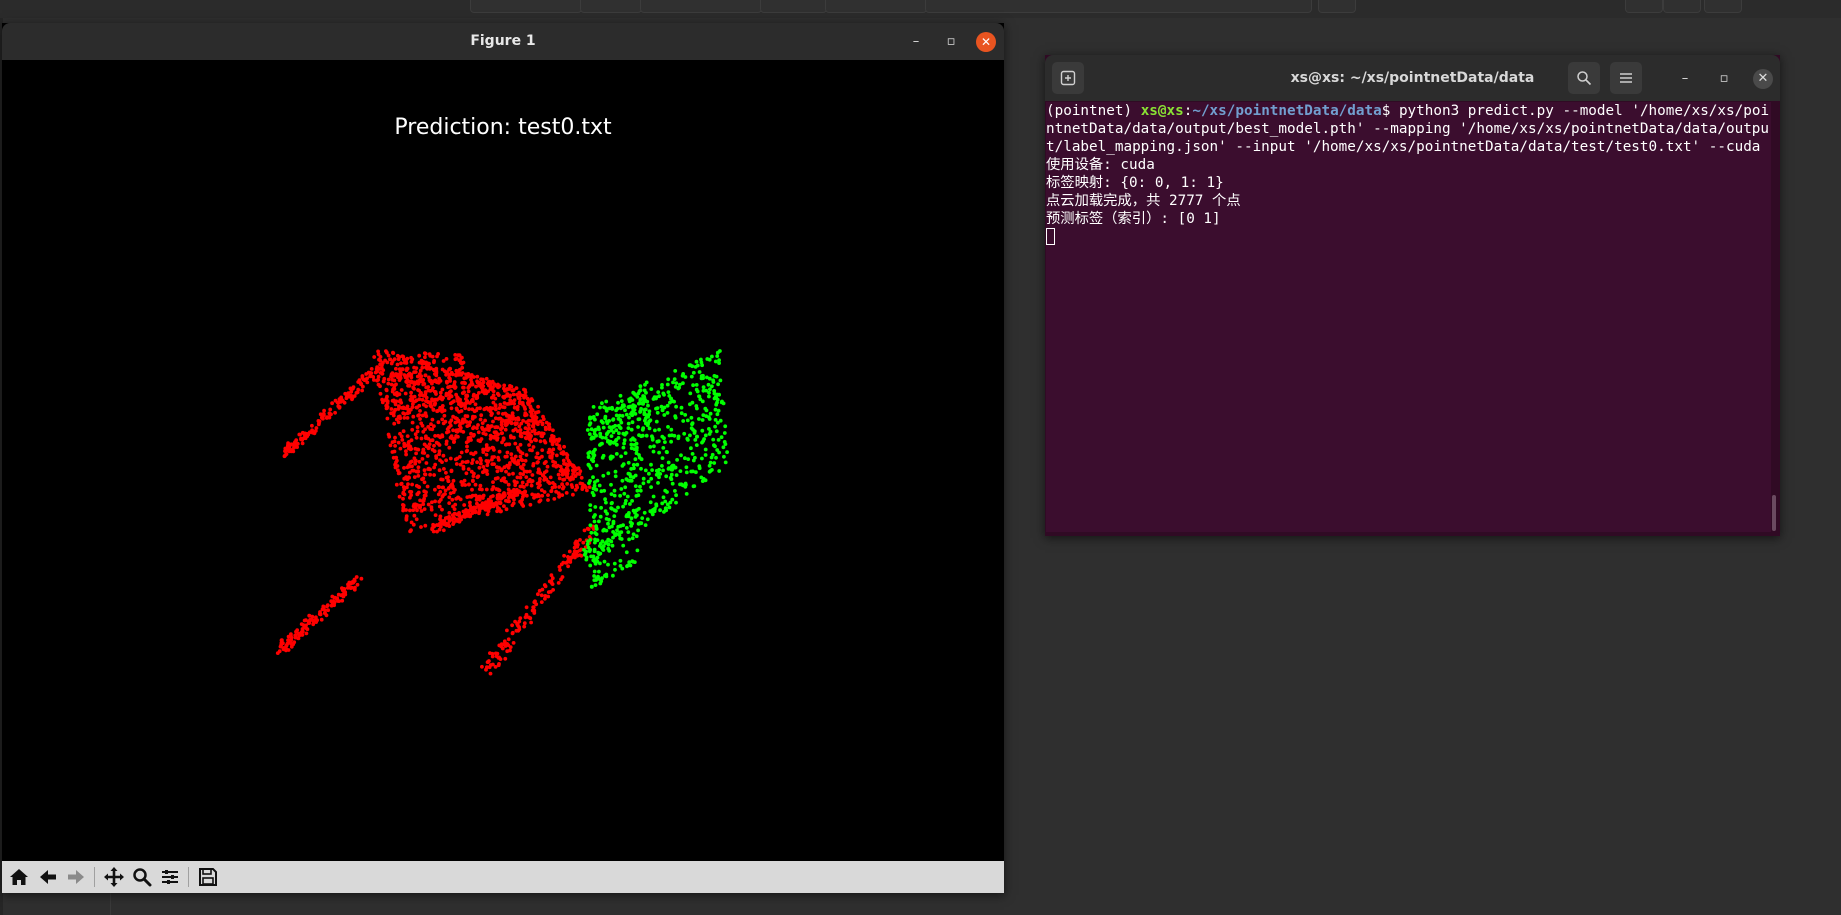 Image resolution: width=1841 pixels, height=915 pixels. What do you see at coordinates (170, 877) in the screenshot?
I see `configure-subplots-icon` at bounding box center [170, 877].